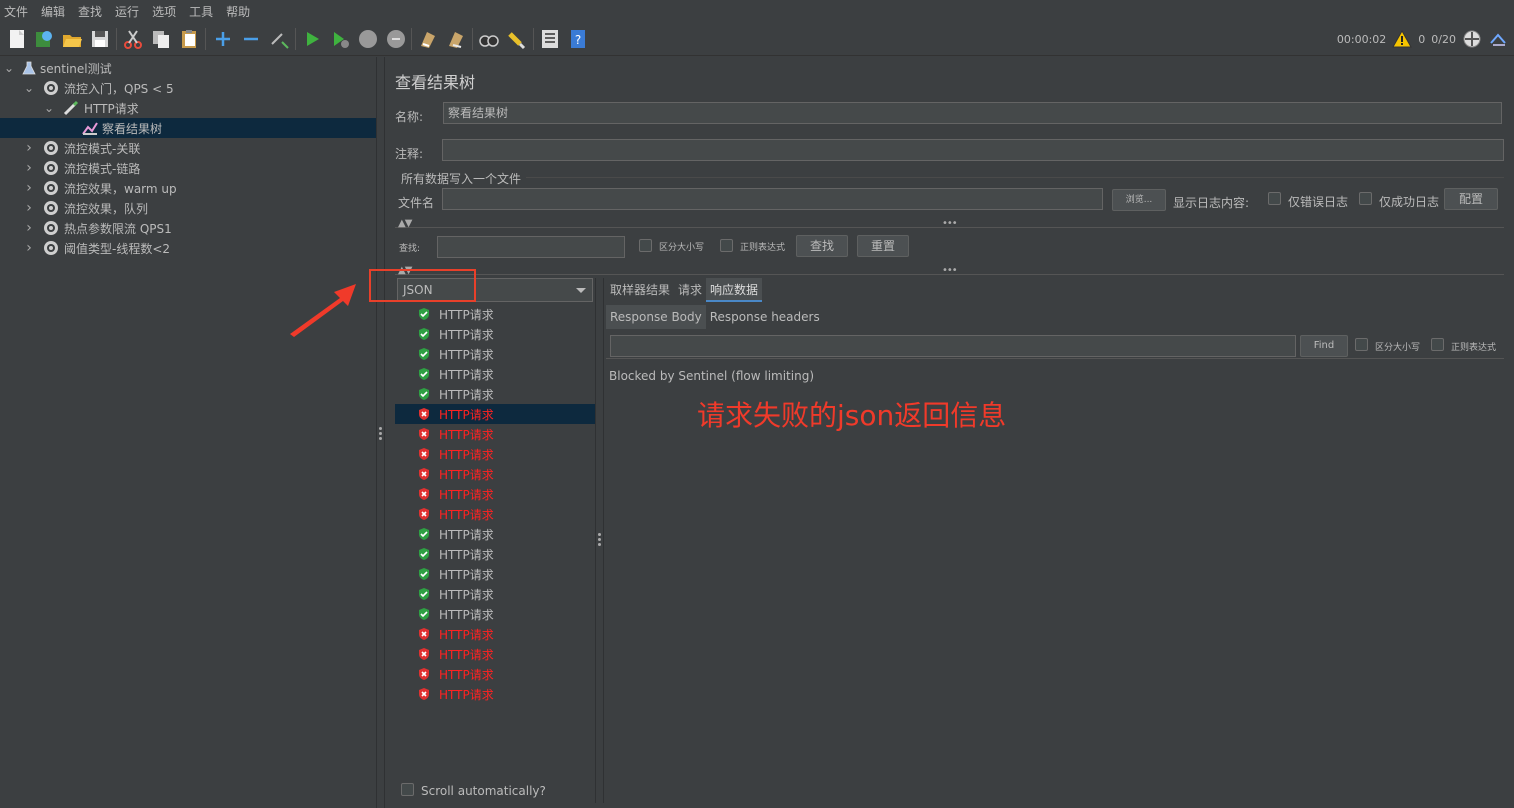 This screenshot has width=1514, height=808. Describe the element at coordinates (188, 108) in the screenshot. I see `tree-item: ⌄ HTTP请求` at that location.